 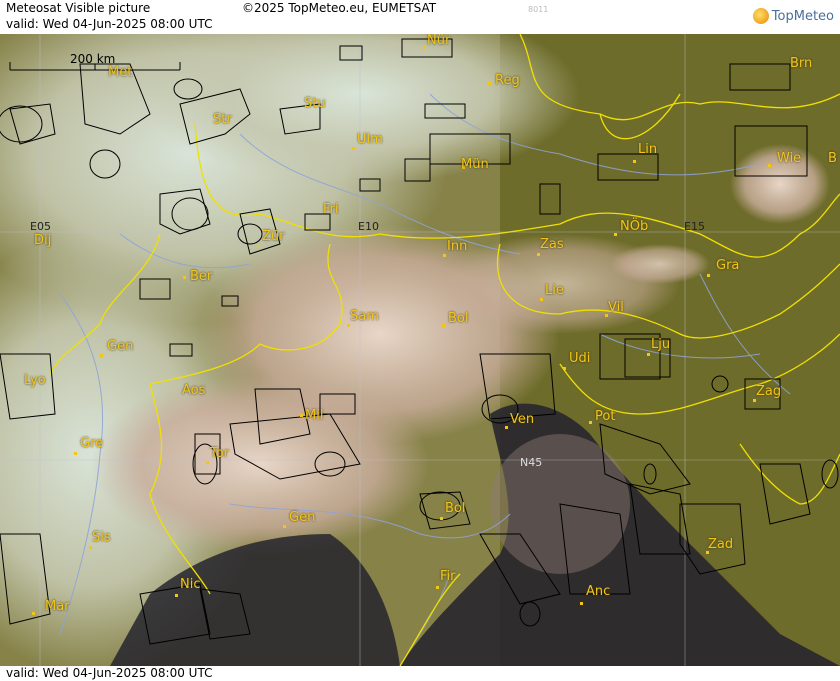 What do you see at coordinates (832, 158) in the screenshot?
I see `city-label: B` at bounding box center [832, 158].